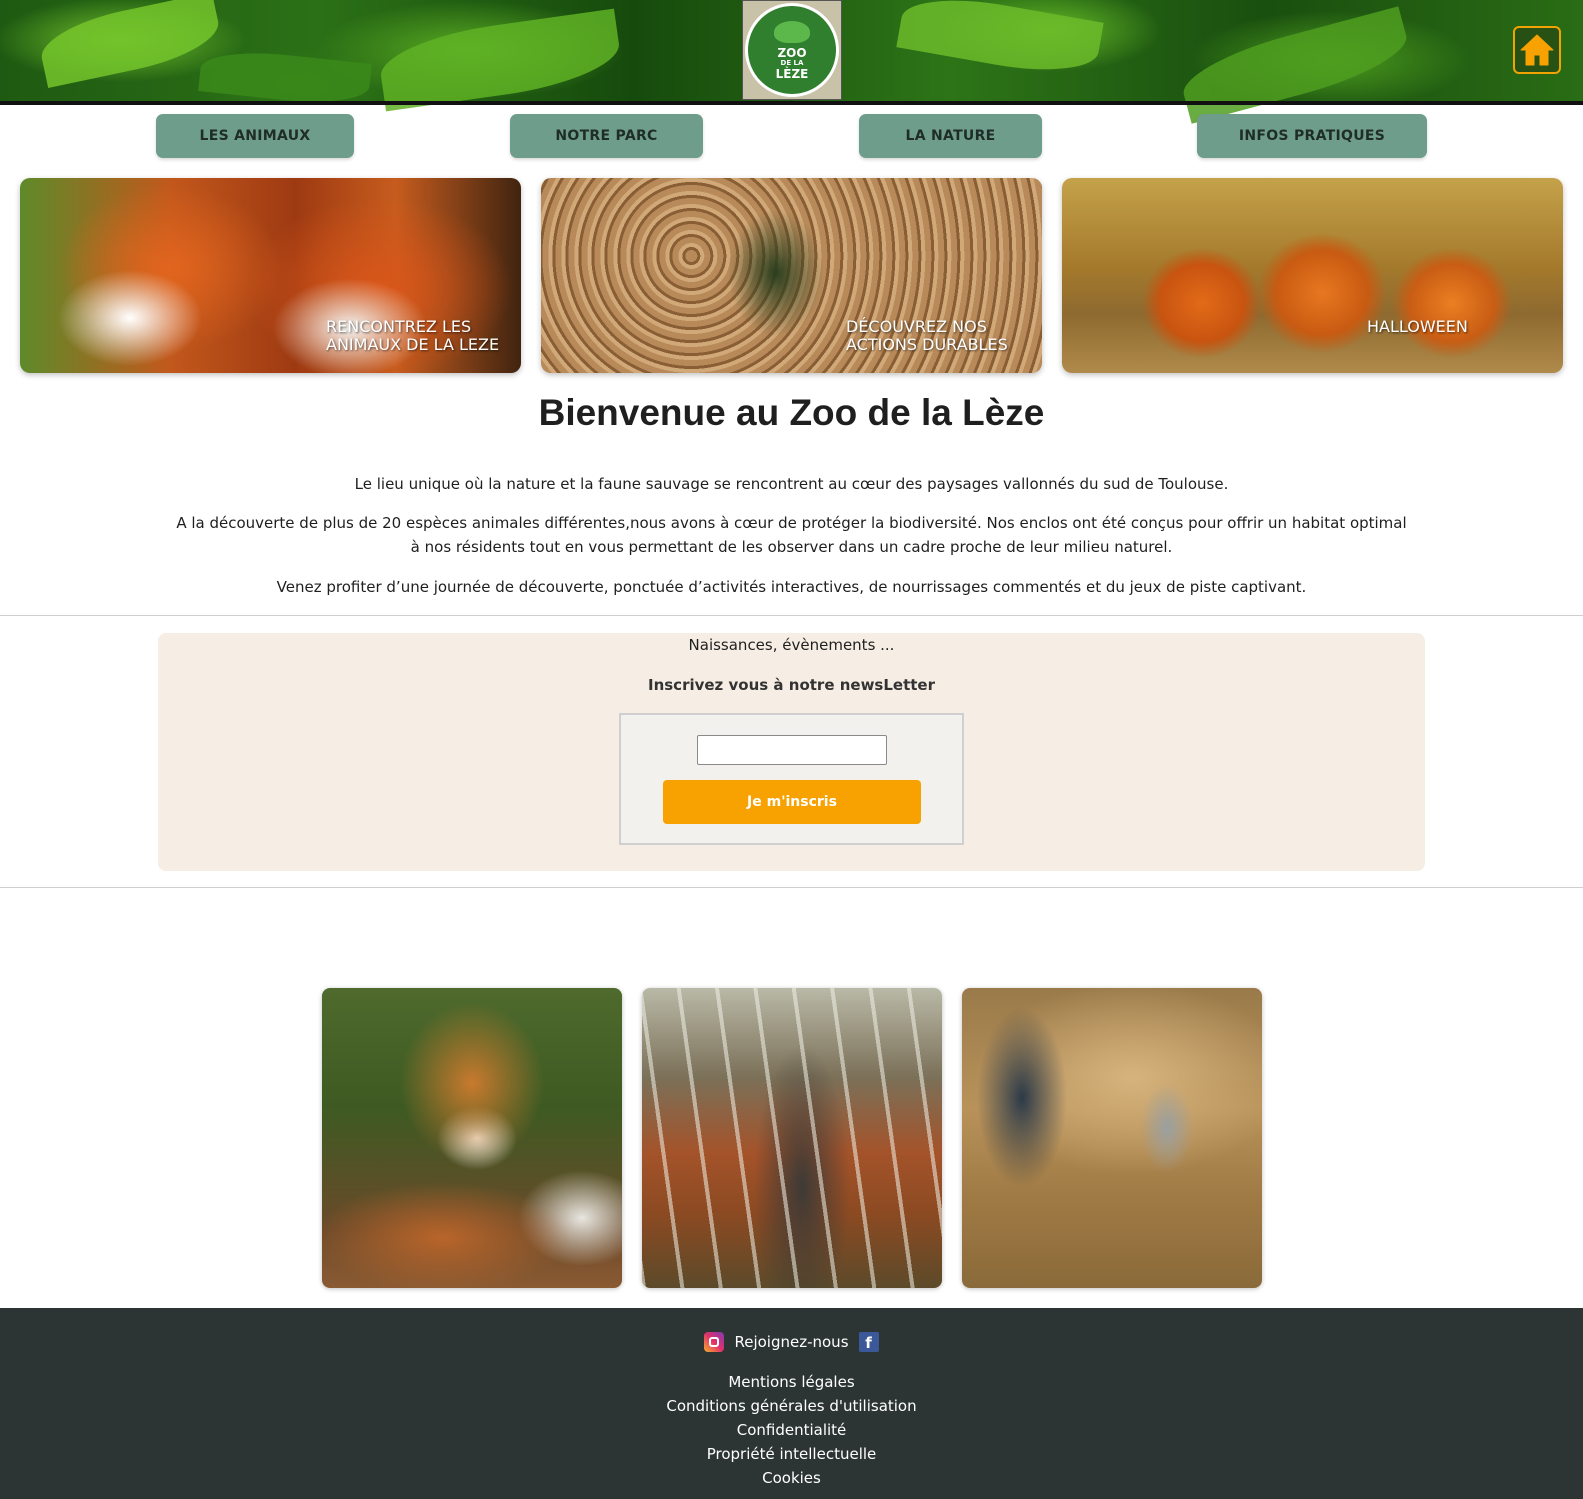  I want to click on newsletter-form: Je m'inscris, so click(791, 779).